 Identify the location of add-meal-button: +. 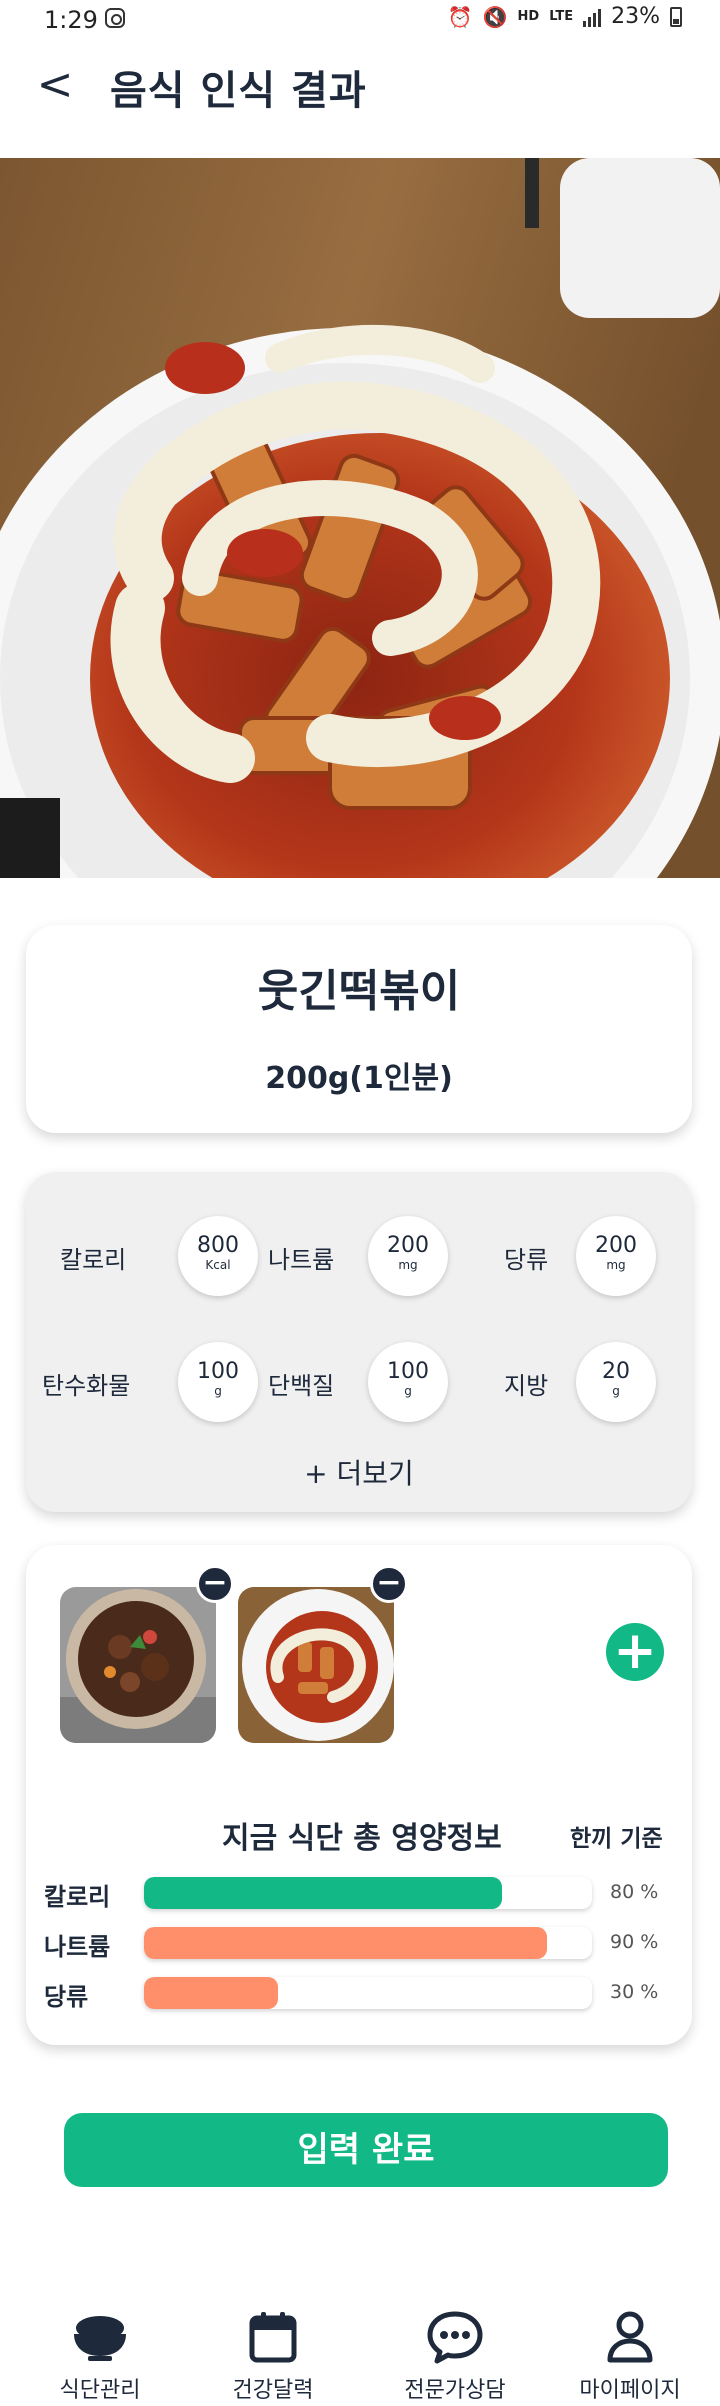
(635, 1652).